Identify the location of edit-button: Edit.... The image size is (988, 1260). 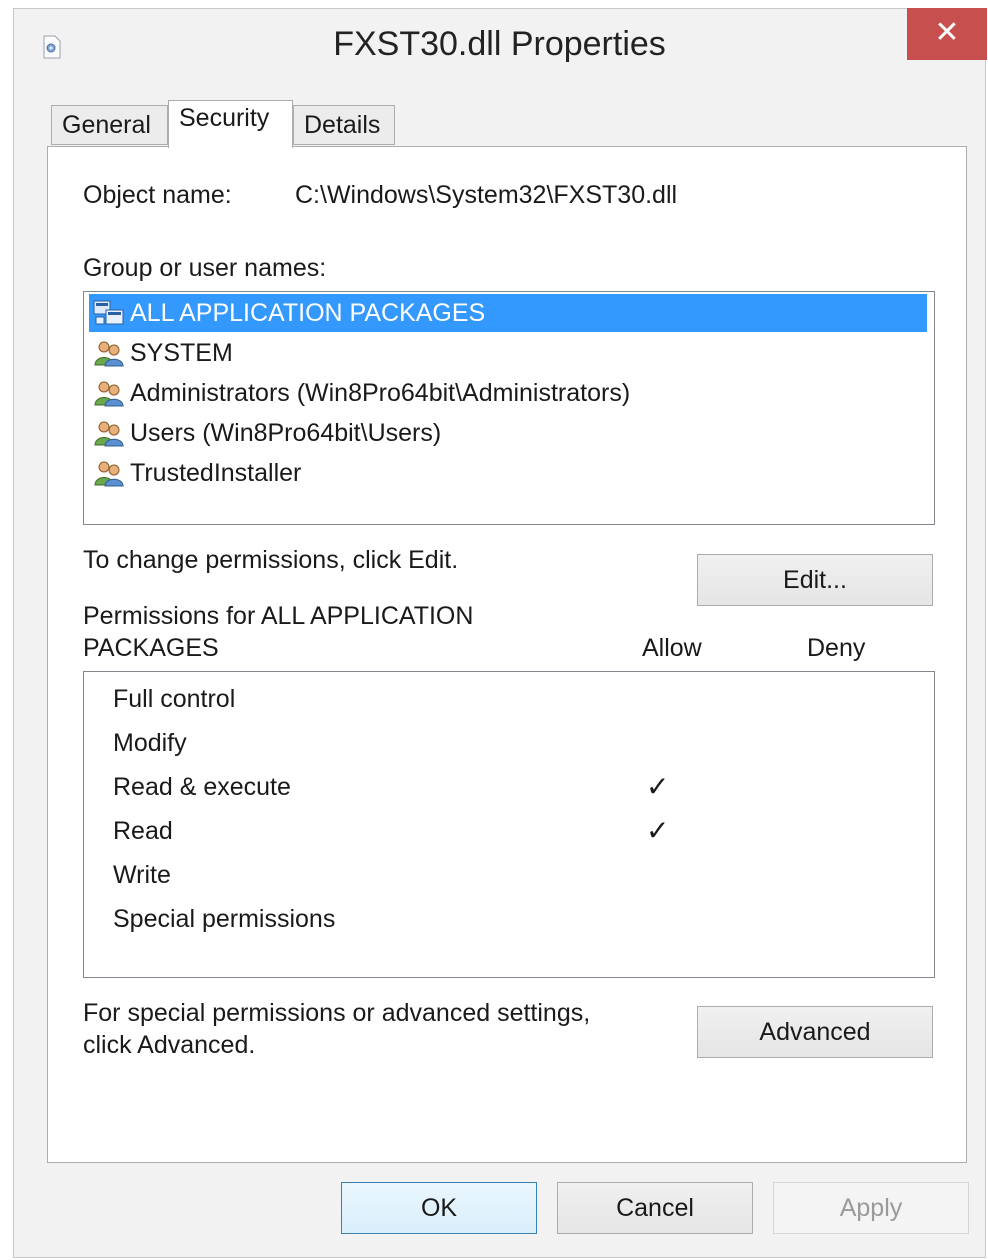
(815, 580).